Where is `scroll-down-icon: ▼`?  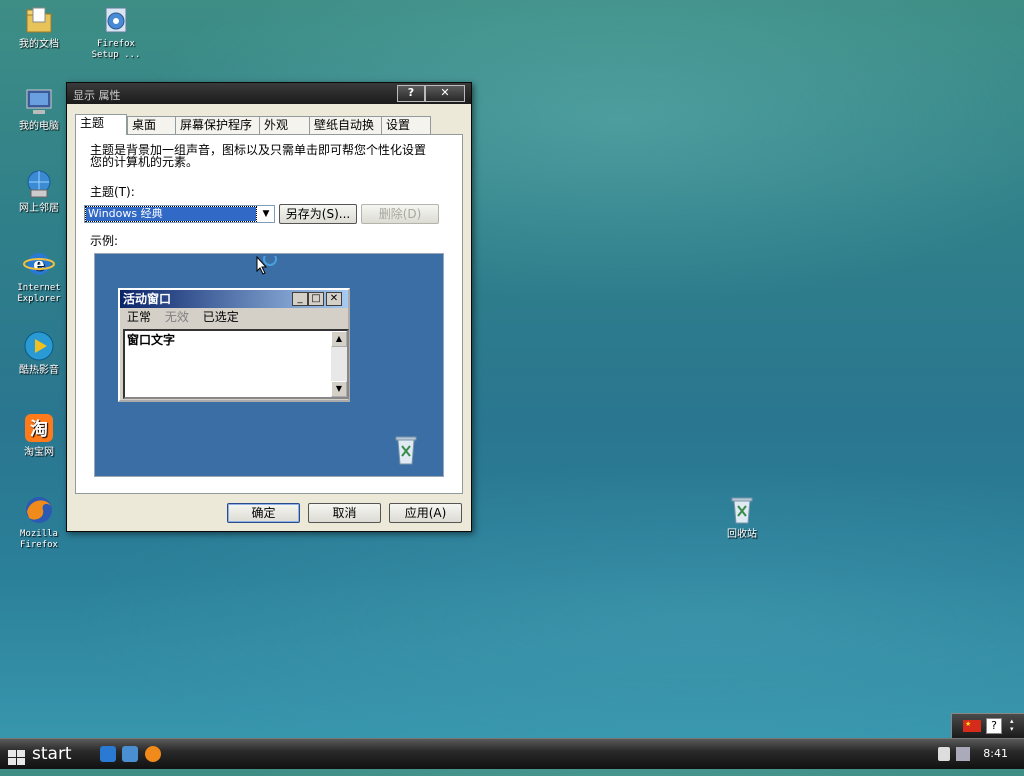
scroll-down-icon: ▼ is located at coordinates (339, 389).